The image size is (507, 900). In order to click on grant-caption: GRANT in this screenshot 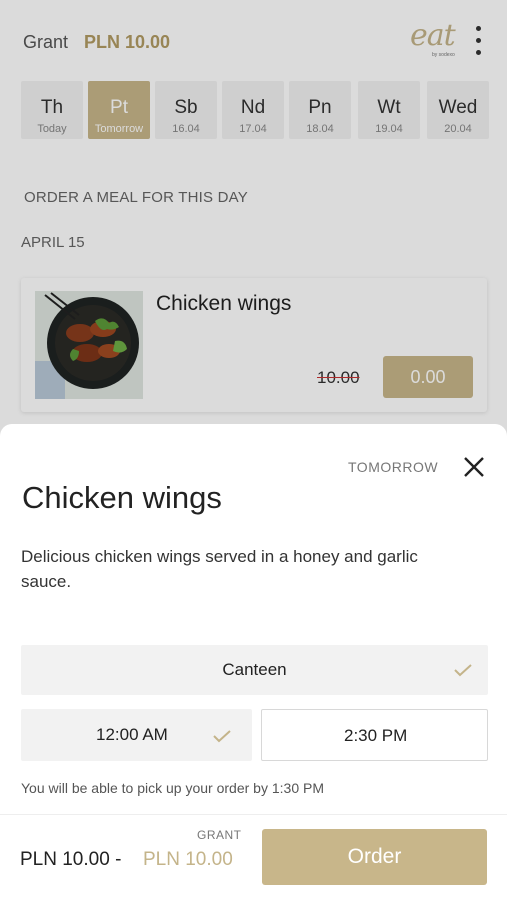, I will do `click(219, 835)`.